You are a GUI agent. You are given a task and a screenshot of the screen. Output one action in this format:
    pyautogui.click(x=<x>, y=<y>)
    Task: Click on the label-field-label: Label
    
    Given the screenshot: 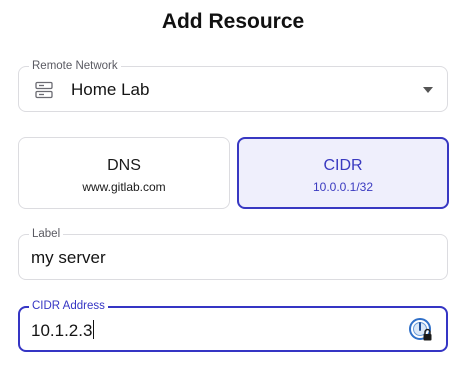 What is the action you would take?
    pyautogui.click(x=46, y=234)
    